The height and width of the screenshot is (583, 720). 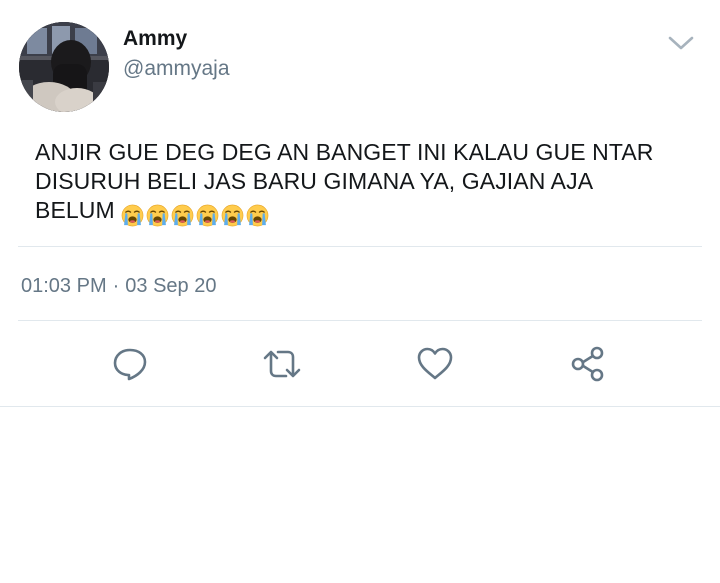 I want to click on like-button, so click(x=435, y=364).